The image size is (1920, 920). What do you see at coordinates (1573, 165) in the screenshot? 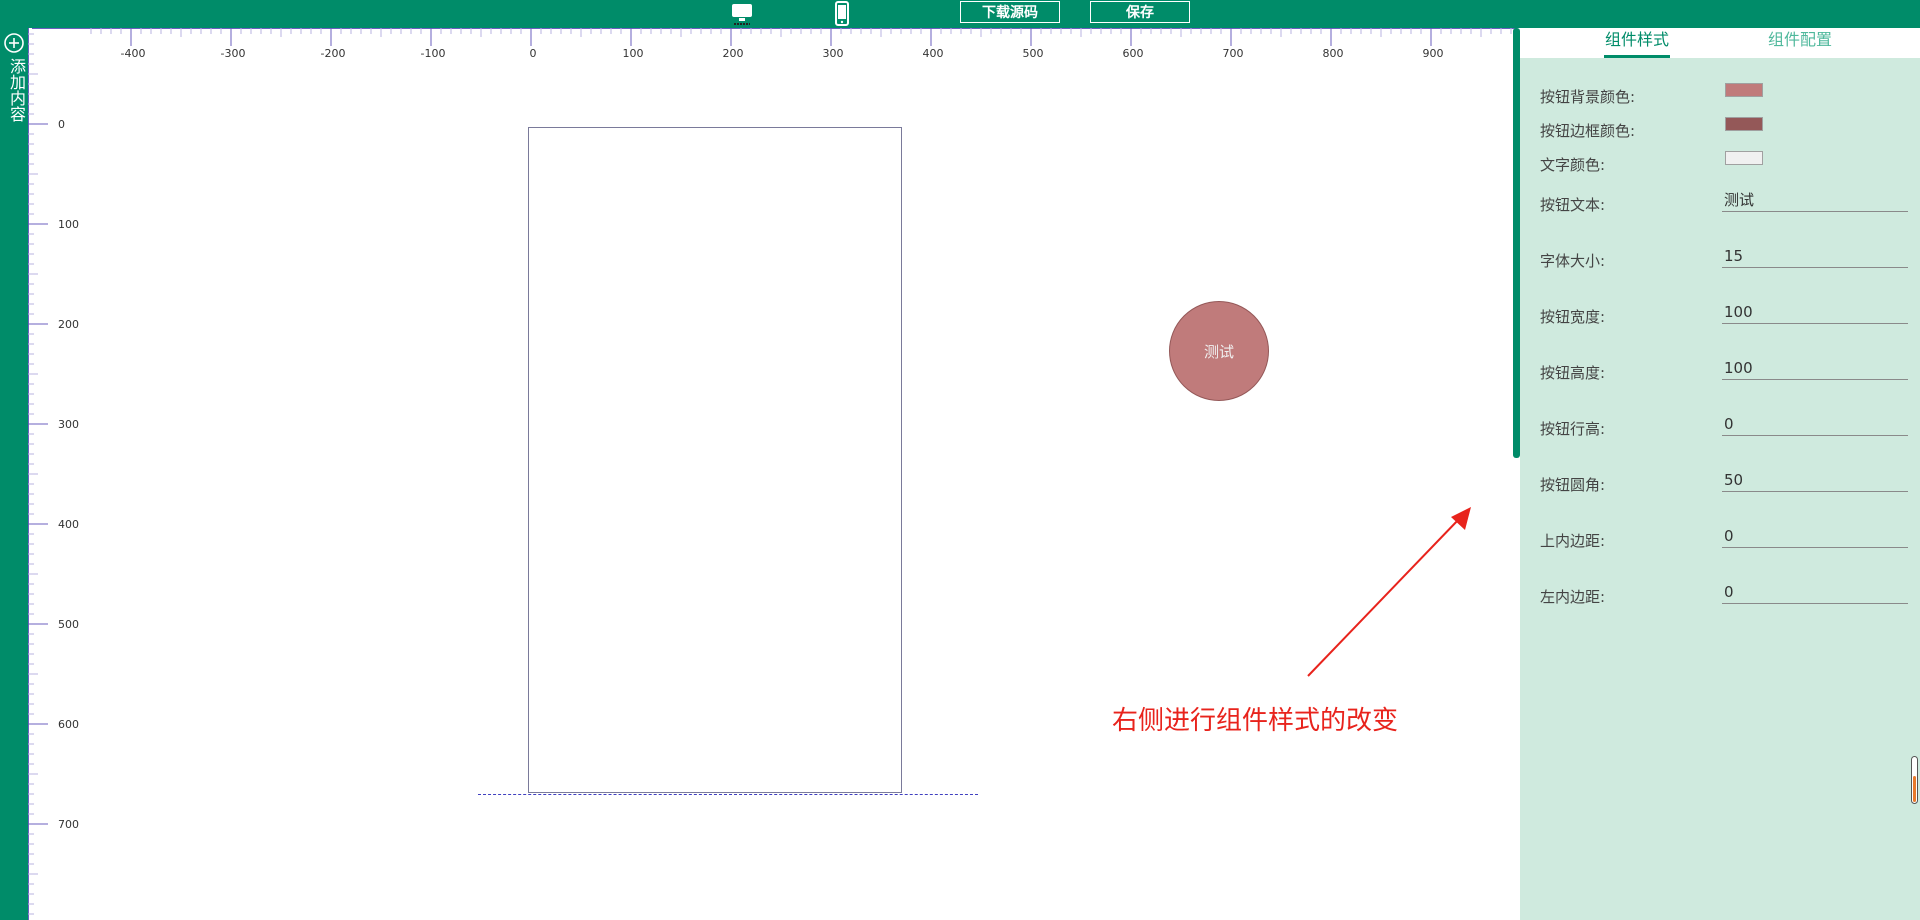
I see `text-color-label: 文字颜色:` at bounding box center [1573, 165].